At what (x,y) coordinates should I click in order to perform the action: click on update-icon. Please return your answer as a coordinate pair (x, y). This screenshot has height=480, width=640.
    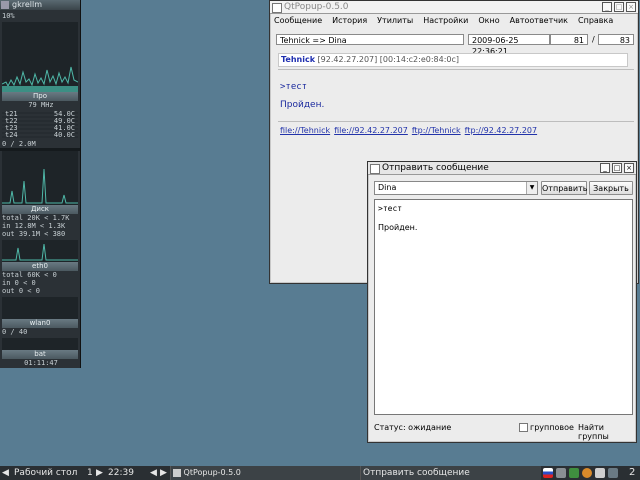
    Looking at the image, I should click on (587, 473).